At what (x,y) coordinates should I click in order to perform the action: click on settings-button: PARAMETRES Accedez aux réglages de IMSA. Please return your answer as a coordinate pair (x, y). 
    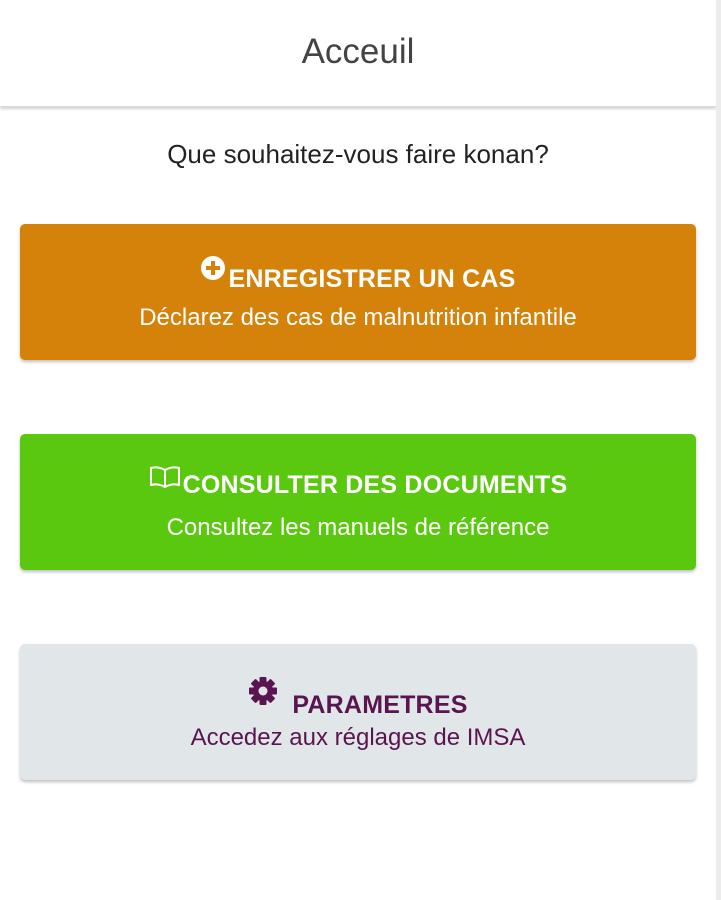
    Looking at the image, I should click on (358, 712).